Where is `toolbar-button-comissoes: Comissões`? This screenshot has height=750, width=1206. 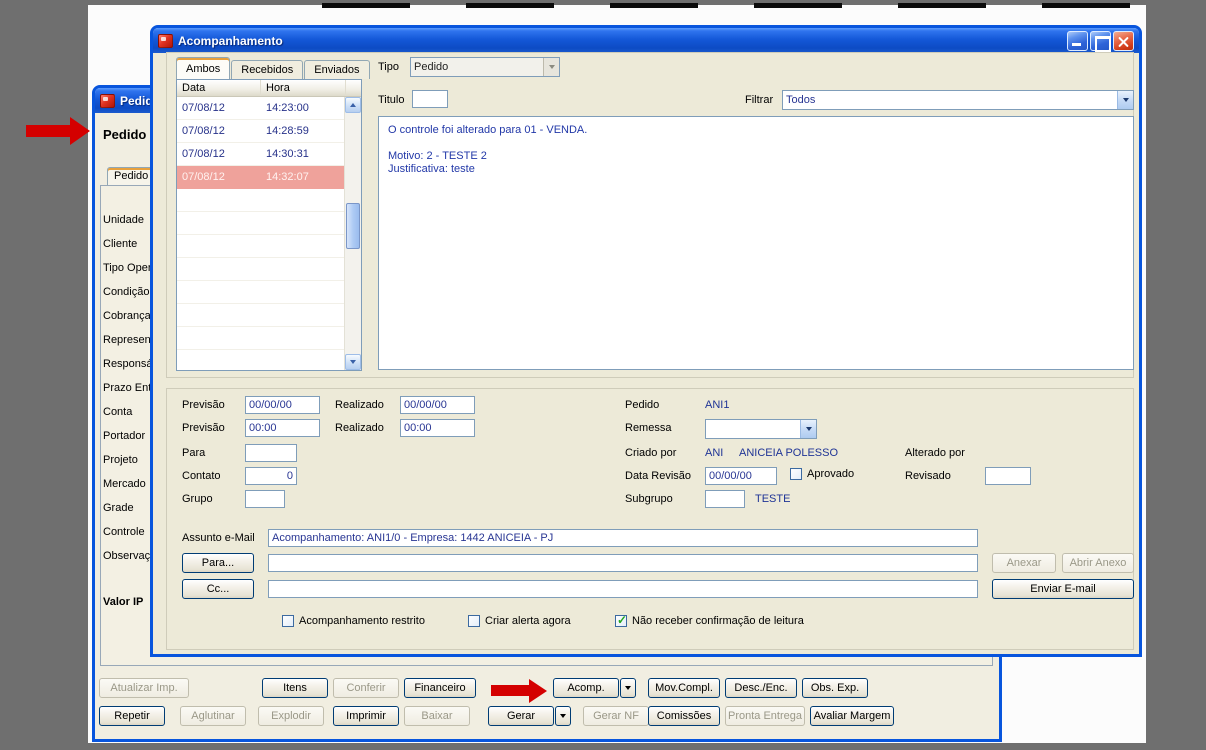 toolbar-button-comissoes: Comissões is located at coordinates (684, 716).